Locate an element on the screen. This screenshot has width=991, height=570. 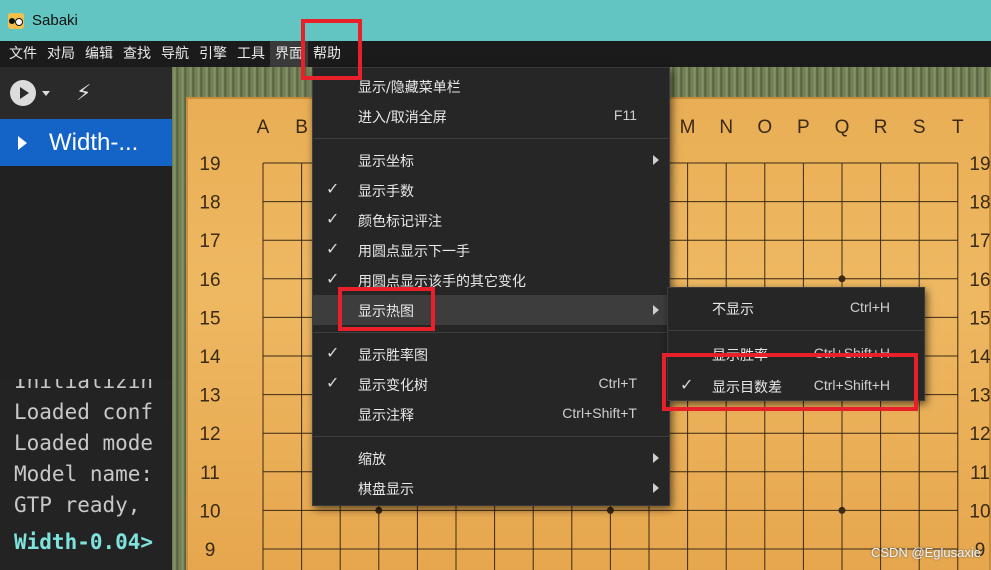
column-label: R is located at coordinates (881, 127).